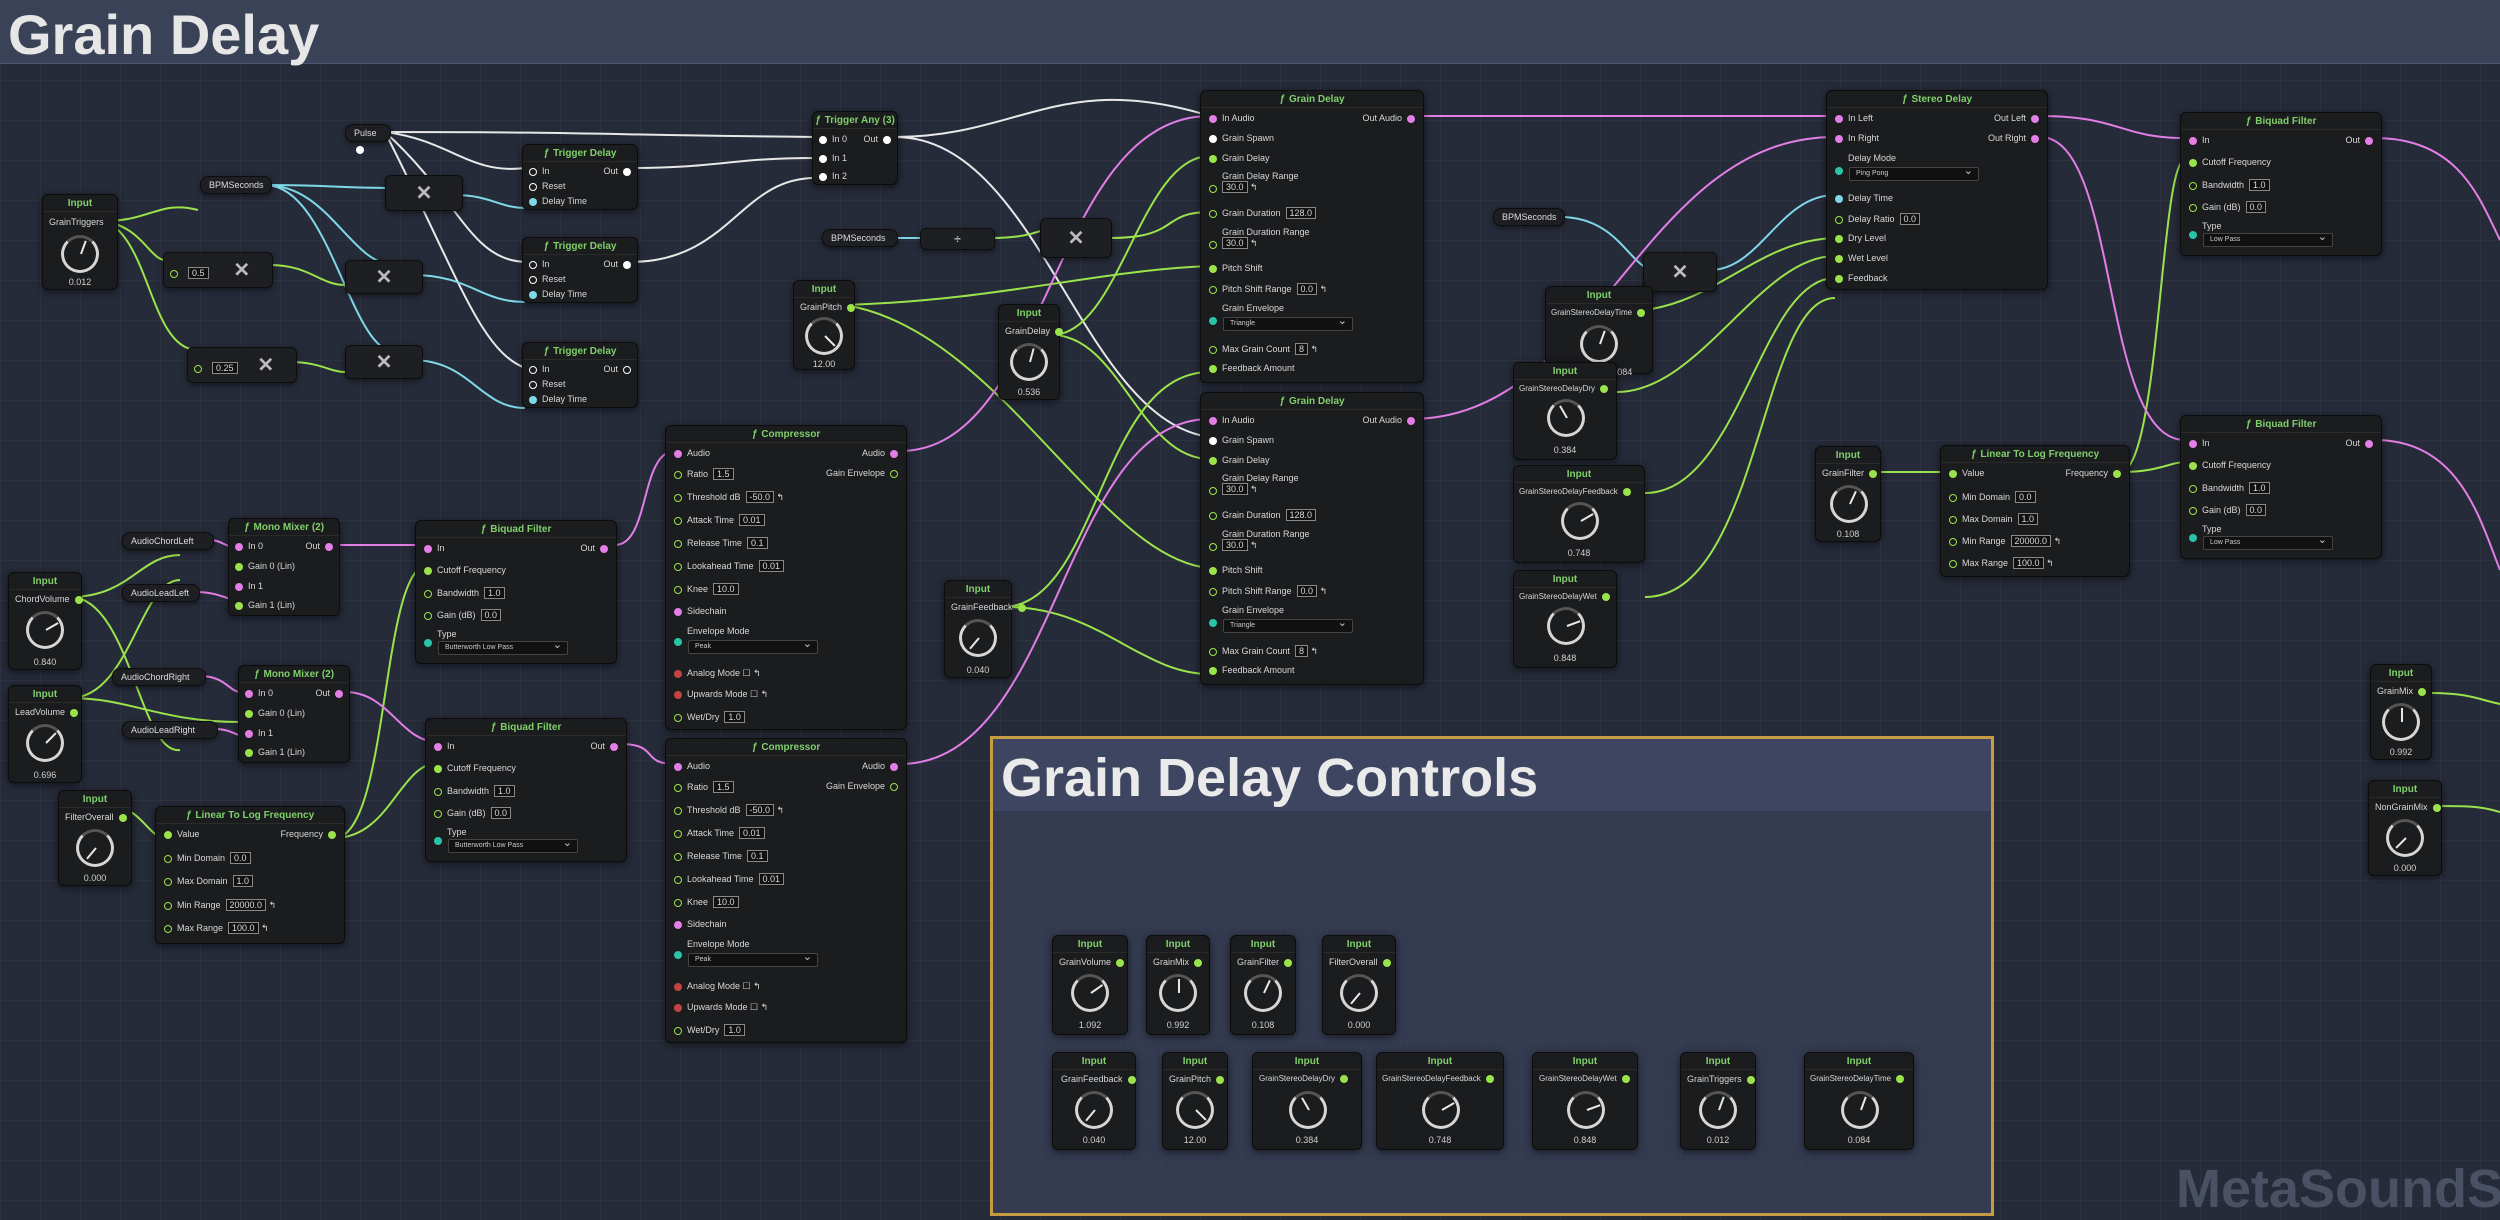  I want to click on divide-node: ÷, so click(957, 239).